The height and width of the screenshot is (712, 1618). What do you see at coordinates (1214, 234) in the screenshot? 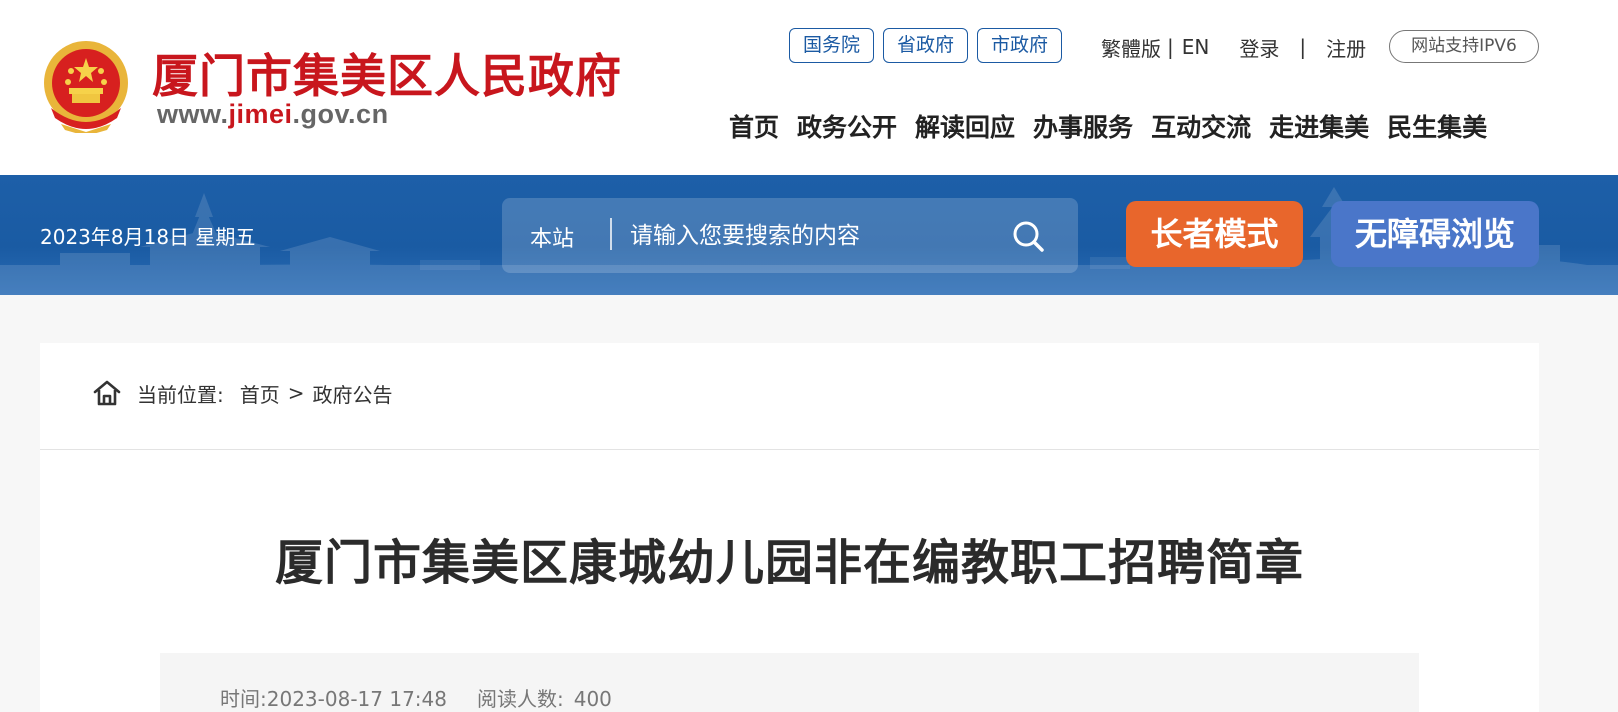
I see `elder-mode-button: 长者模式` at bounding box center [1214, 234].